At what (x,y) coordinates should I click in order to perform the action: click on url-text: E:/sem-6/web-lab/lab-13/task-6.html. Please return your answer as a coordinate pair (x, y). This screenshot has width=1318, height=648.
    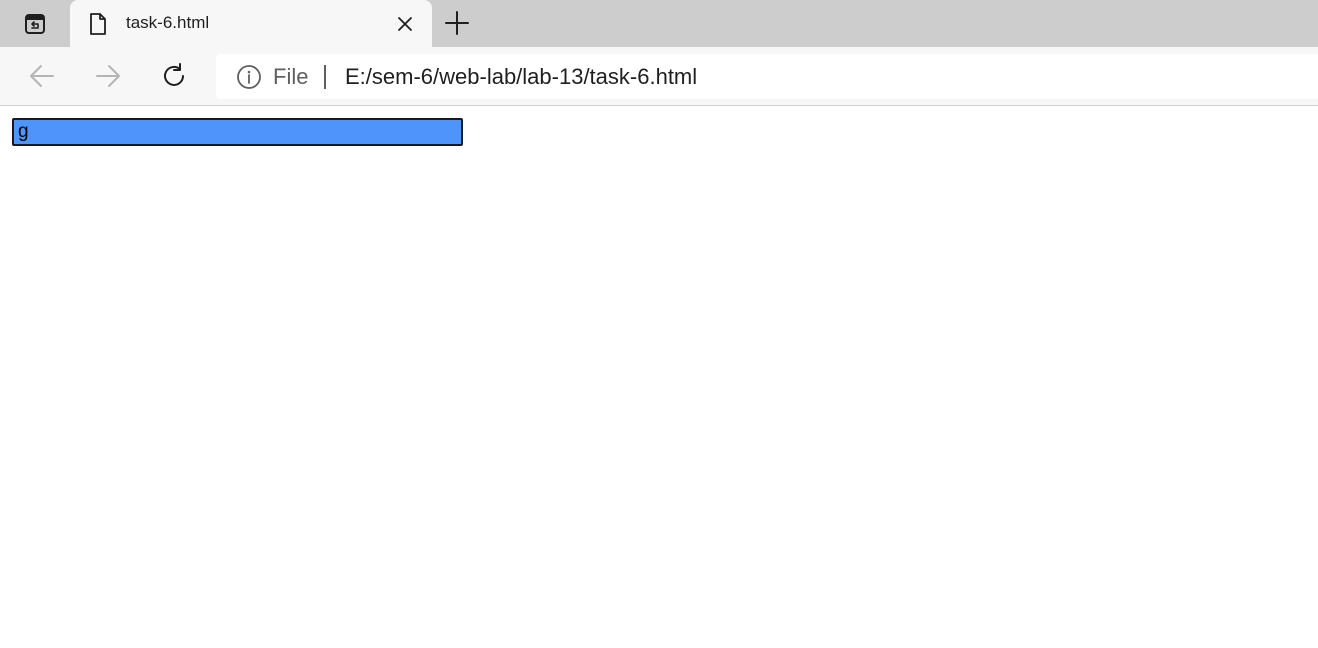
    Looking at the image, I should click on (521, 77).